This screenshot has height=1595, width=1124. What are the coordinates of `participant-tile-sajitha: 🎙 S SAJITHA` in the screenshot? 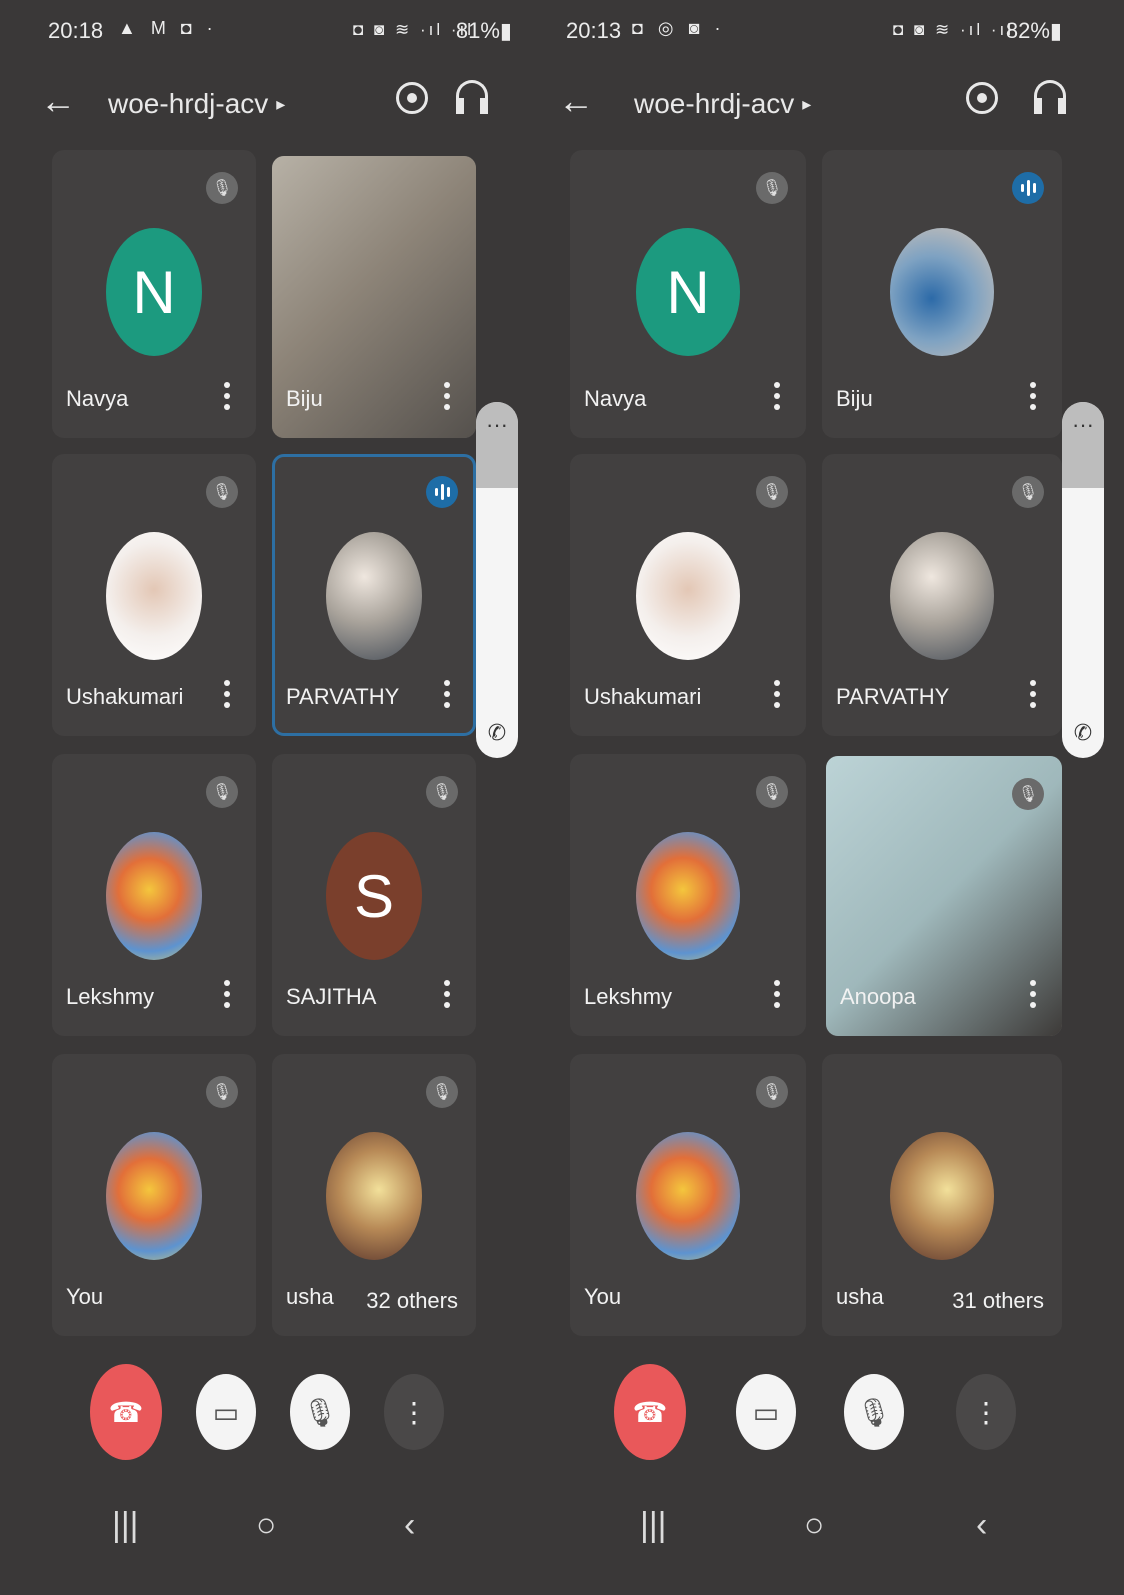 It's located at (374, 895).